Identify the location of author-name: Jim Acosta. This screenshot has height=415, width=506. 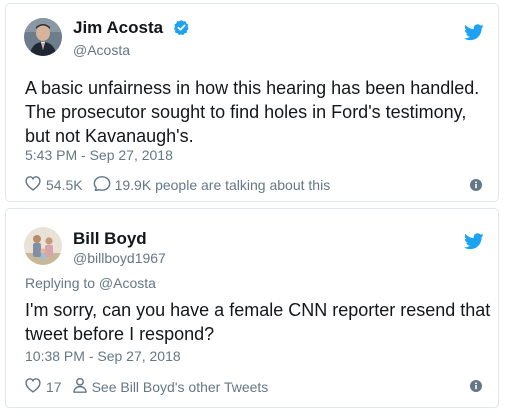
(131, 29).